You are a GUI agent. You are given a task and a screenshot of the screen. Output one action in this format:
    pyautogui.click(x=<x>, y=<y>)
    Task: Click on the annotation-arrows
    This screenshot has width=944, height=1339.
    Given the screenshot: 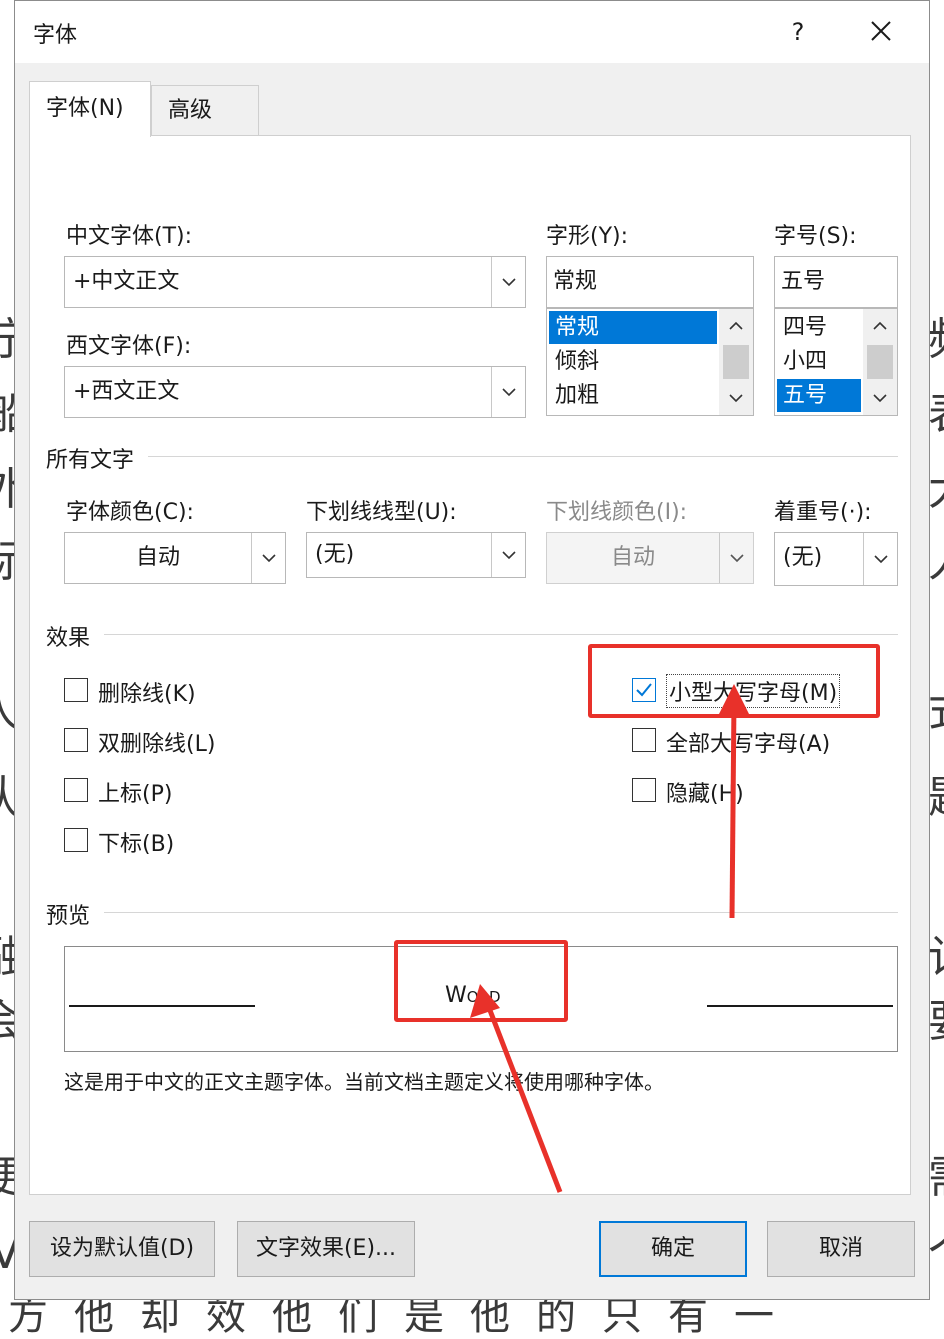 What is the action you would take?
    pyautogui.click(x=610, y=938)
    